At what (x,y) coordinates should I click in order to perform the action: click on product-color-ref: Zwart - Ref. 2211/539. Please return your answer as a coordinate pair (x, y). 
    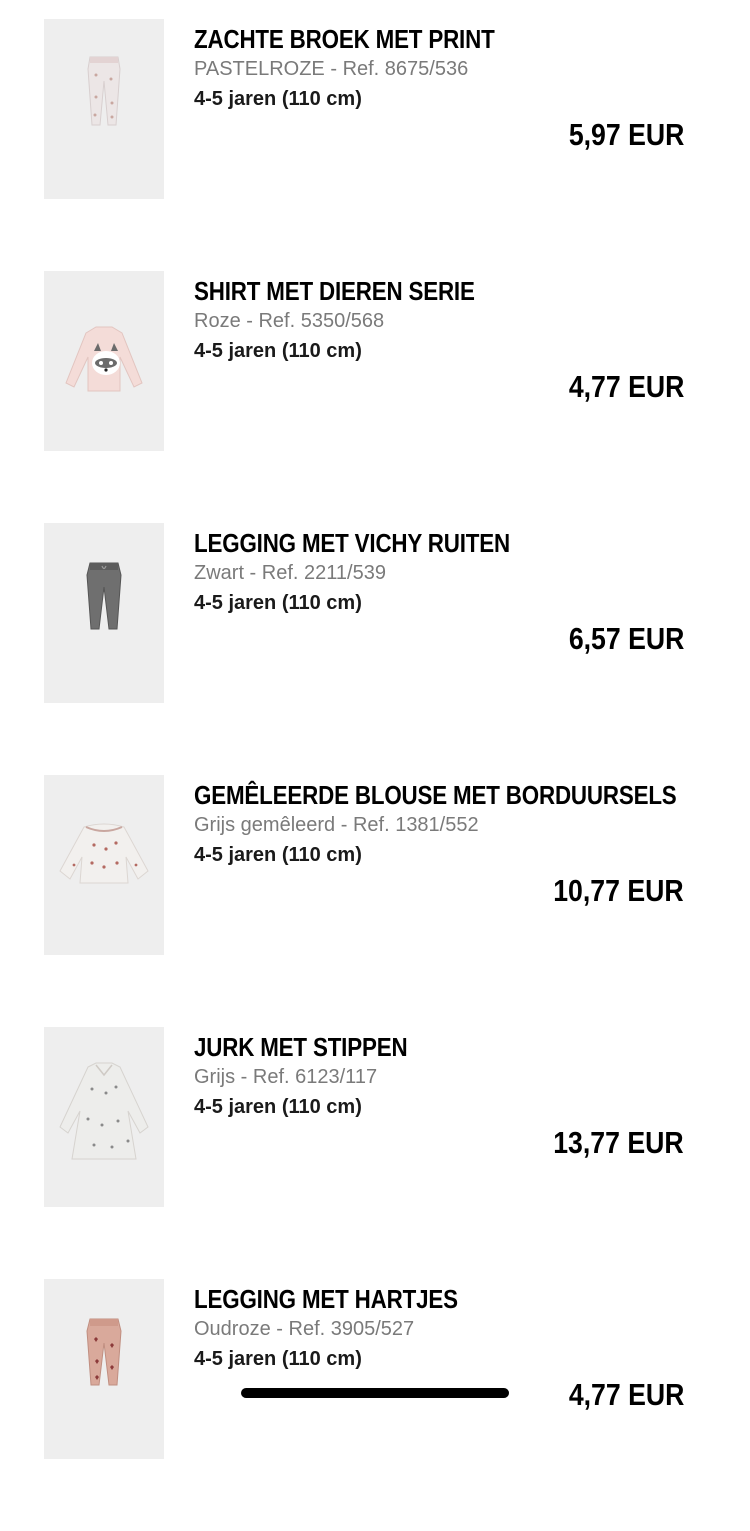
    Looking at the image, I should click on (290, 573).